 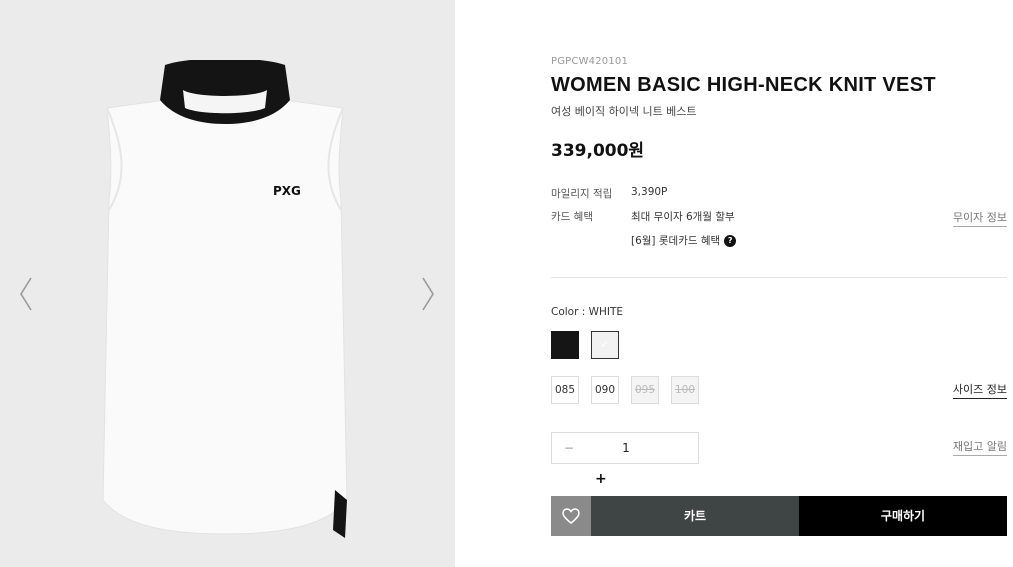 I want to click on restock-alert-link: 재입고 알림, so click(x=979, y=447).